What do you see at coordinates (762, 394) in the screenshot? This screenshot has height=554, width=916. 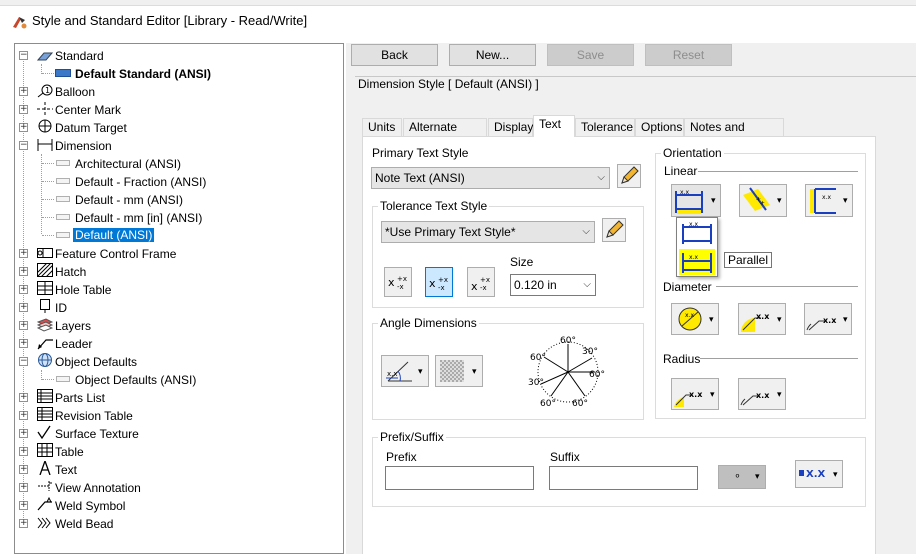 I see `radius-horizontal-button: x.x ▾` at bounding box center [762, 394].